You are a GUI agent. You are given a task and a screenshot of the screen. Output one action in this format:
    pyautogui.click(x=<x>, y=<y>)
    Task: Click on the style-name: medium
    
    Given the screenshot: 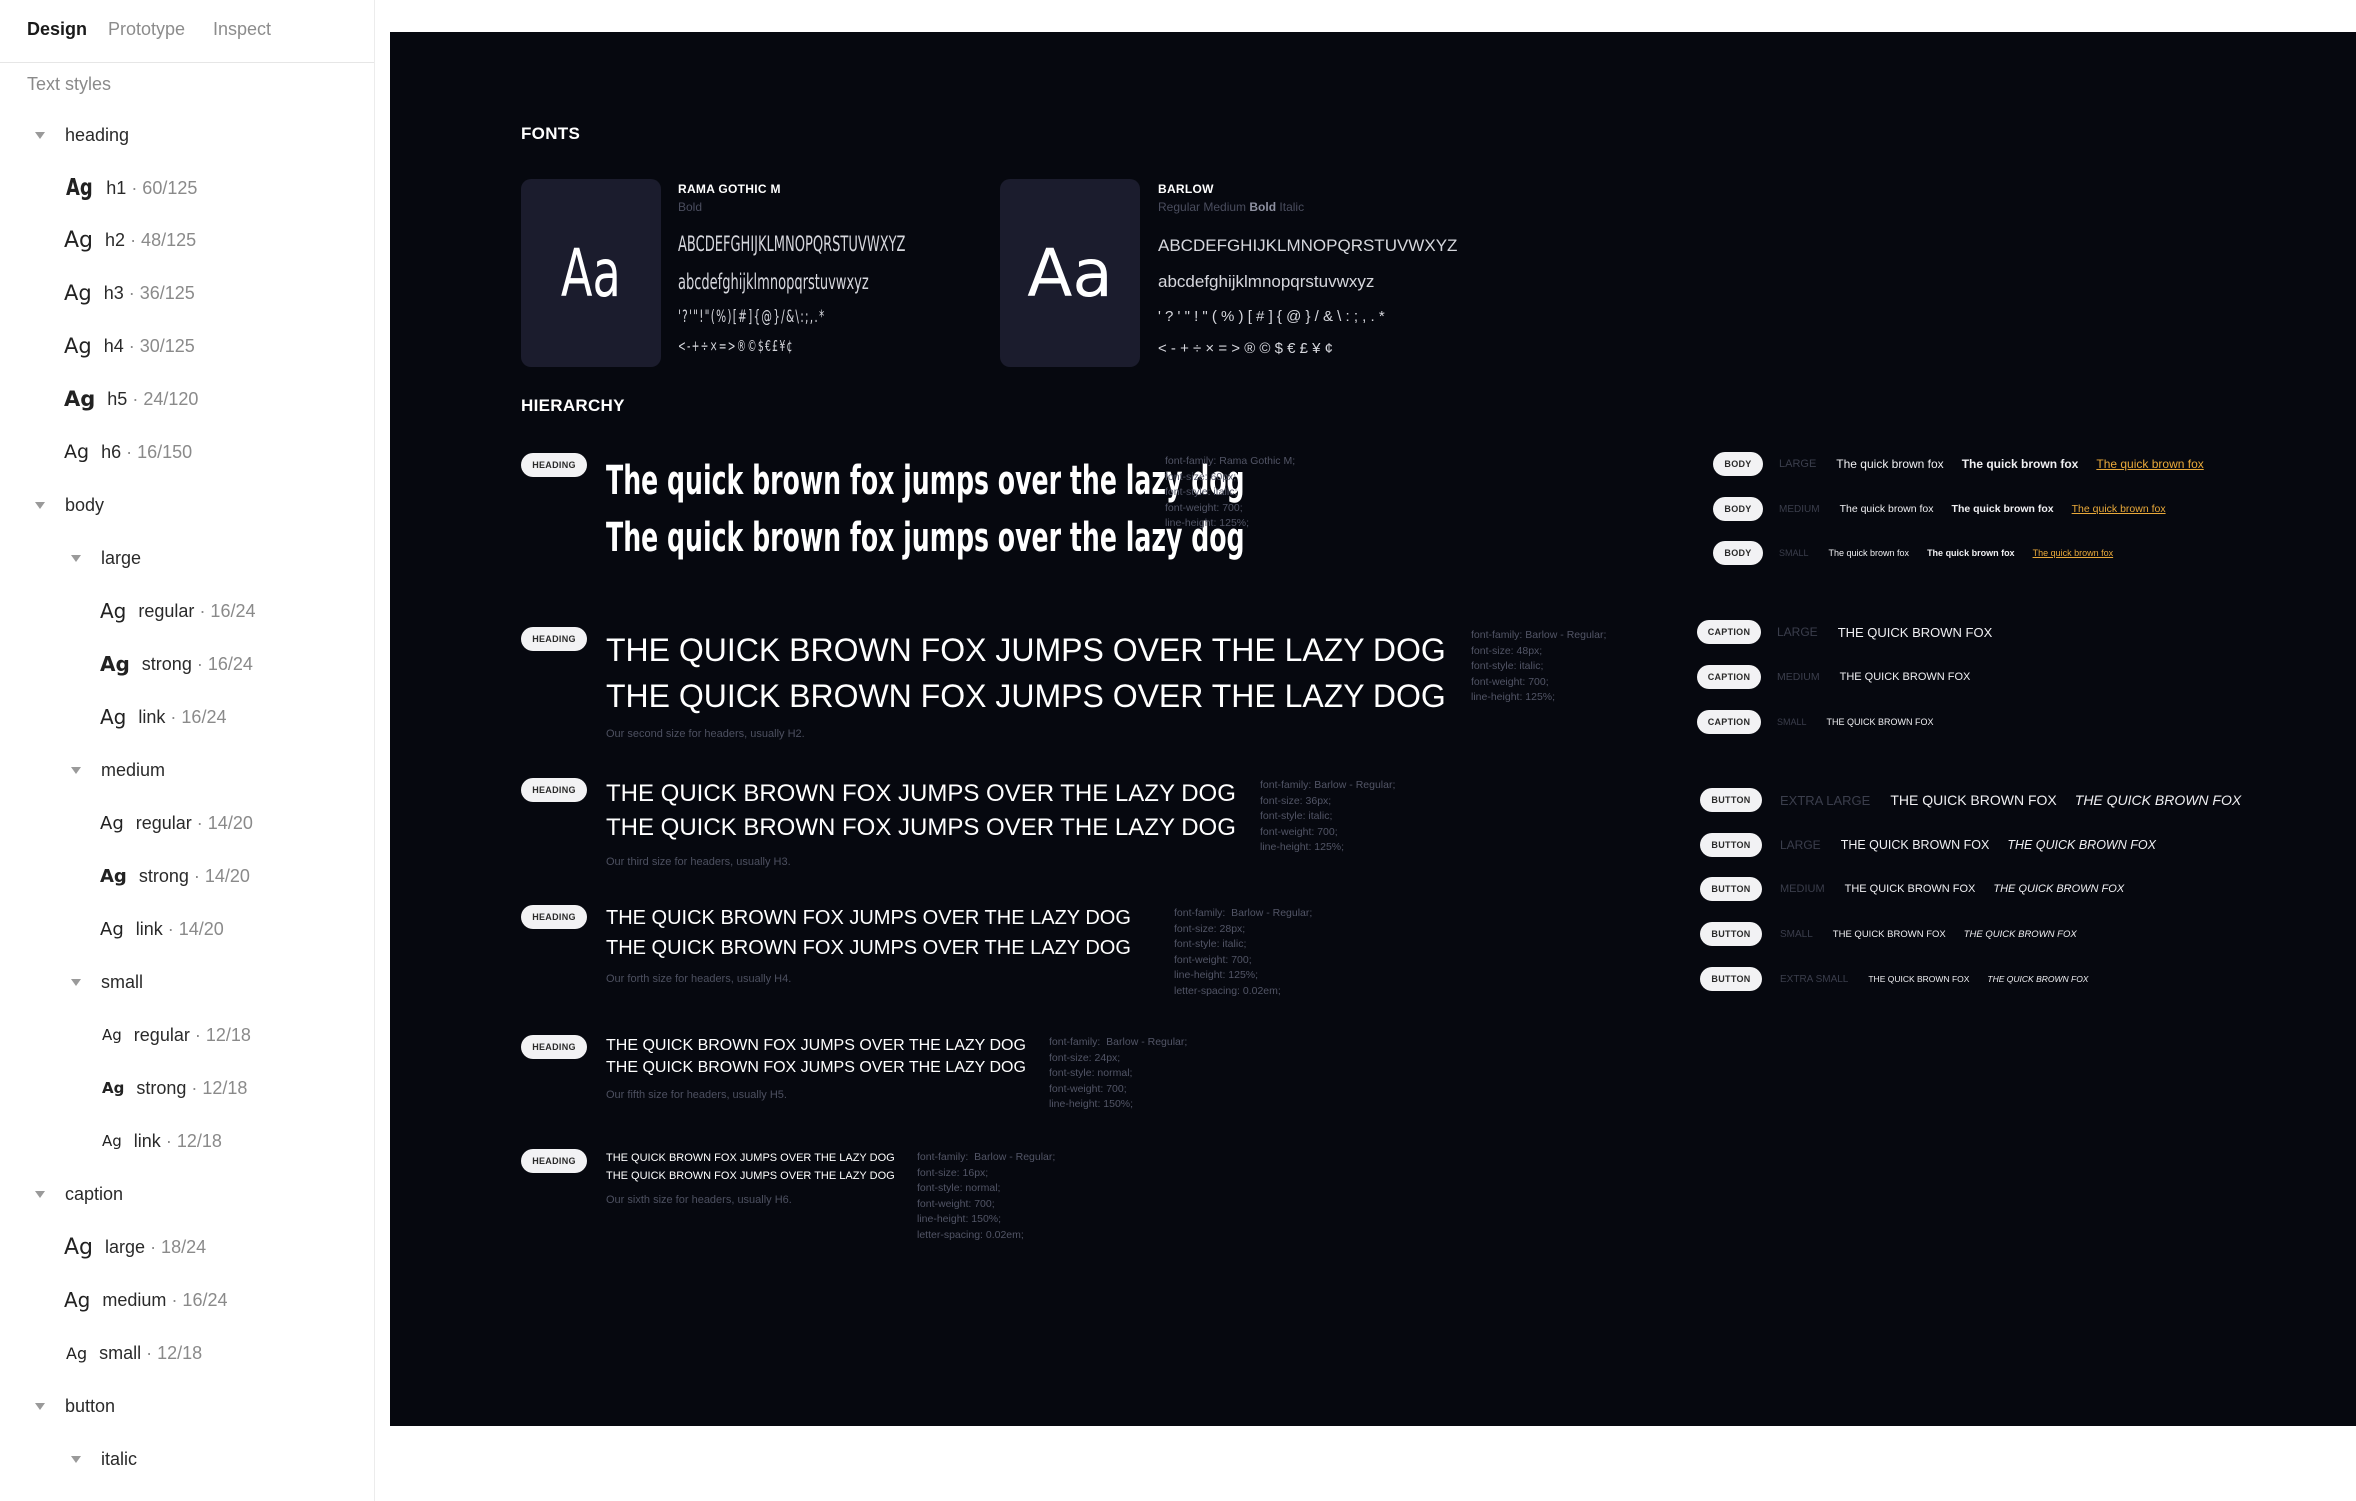 What is the action you would take?
    pyautogui.click(x=134, y=1299)
    